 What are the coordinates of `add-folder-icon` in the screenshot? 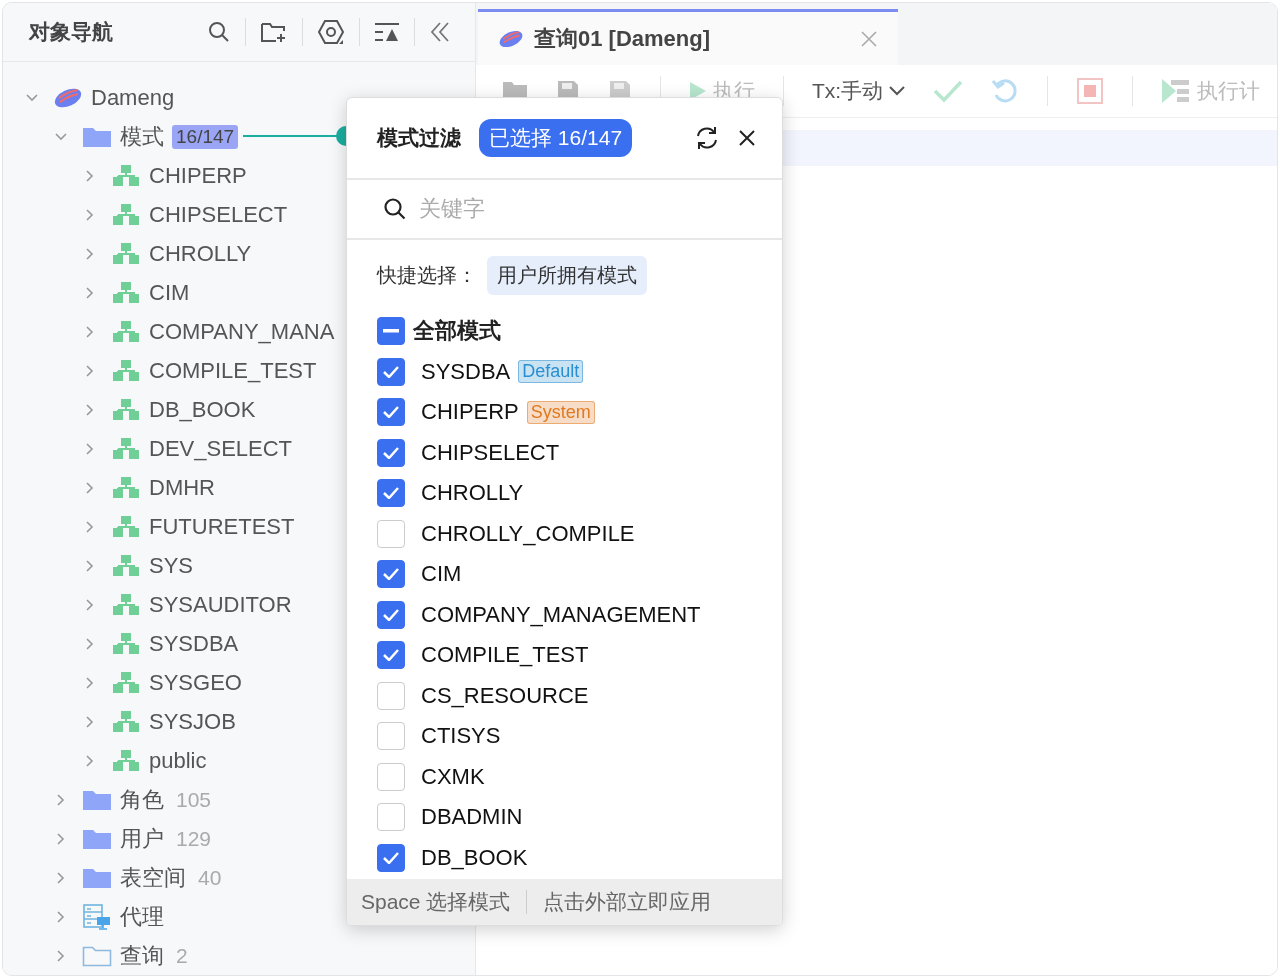 It's located at (274, 32).